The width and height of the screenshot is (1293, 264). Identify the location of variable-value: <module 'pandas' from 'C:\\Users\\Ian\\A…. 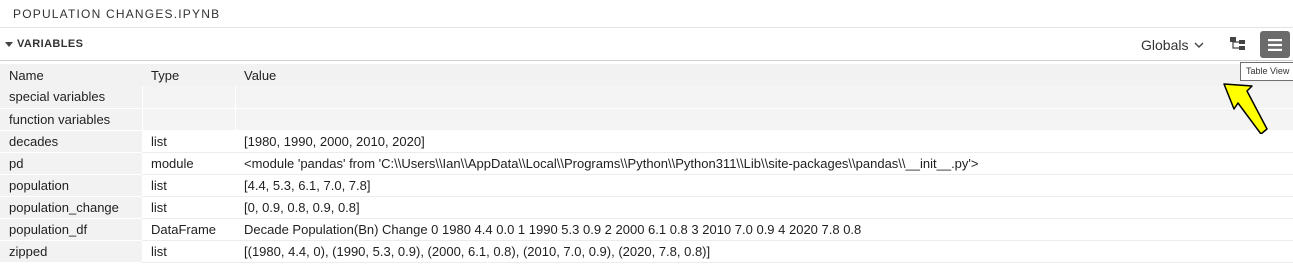
(764, 163).